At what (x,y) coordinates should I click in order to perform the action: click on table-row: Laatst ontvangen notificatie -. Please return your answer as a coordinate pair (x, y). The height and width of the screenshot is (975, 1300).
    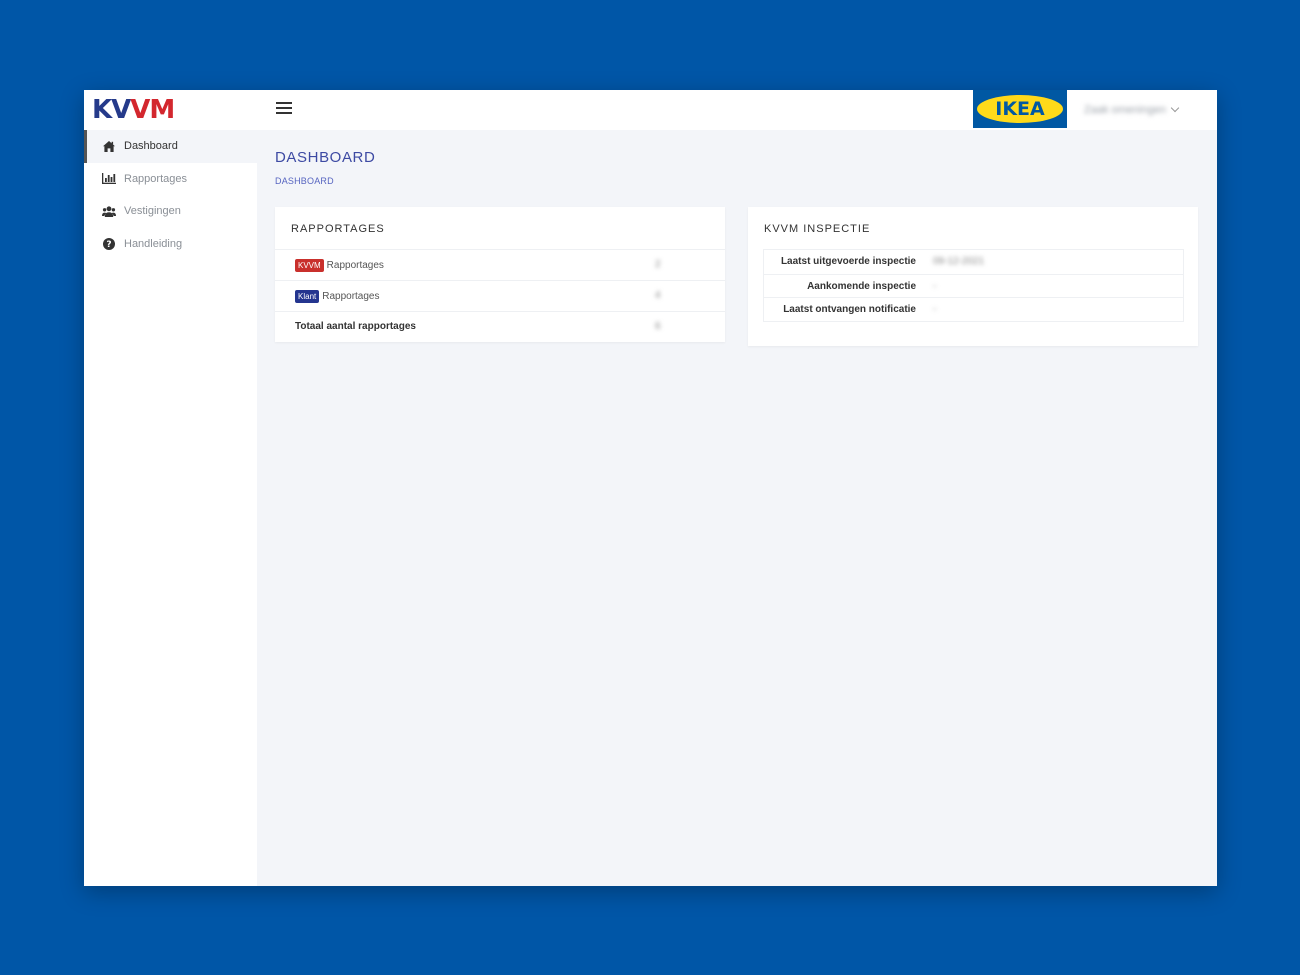
    Looking at the image, I should click on (973, 309).